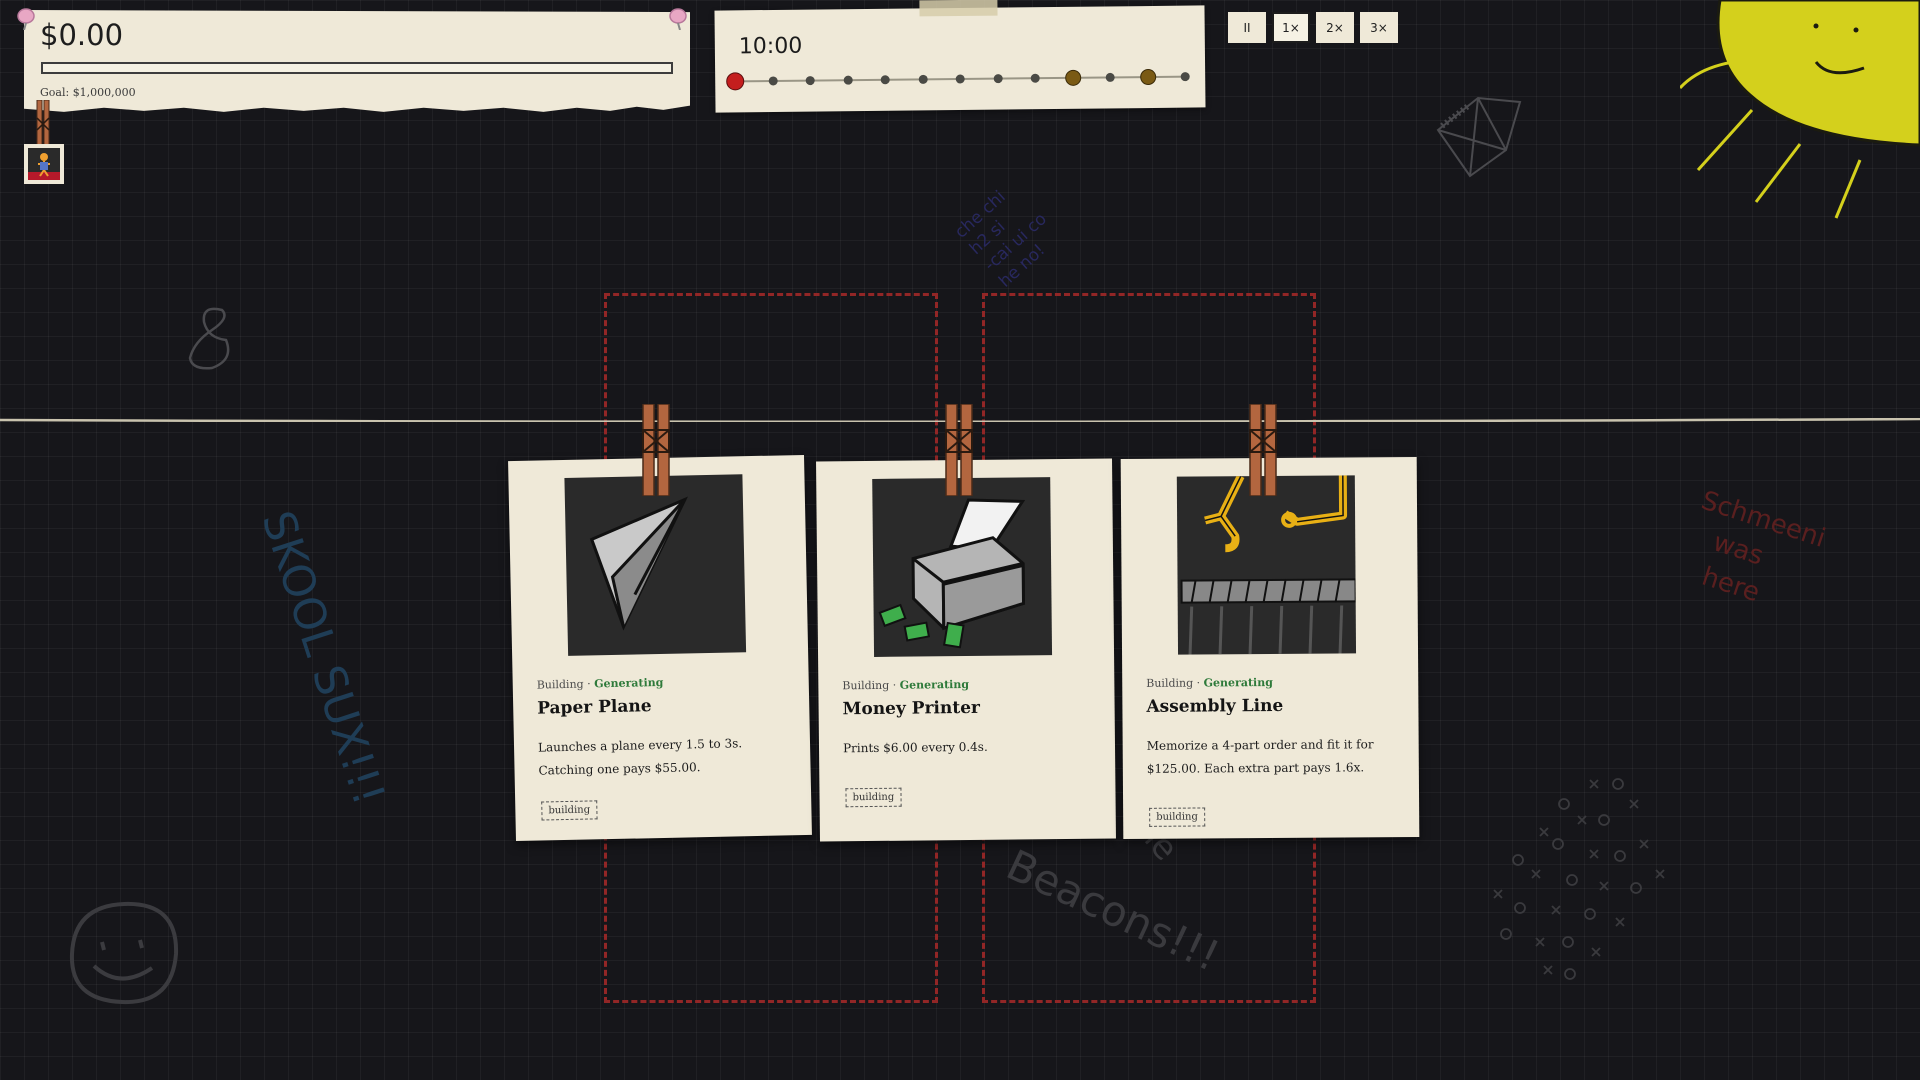 The height and width of the screenshot is (1080, 1920). I want to click on card-title: Money Printer, so click(911, 708).